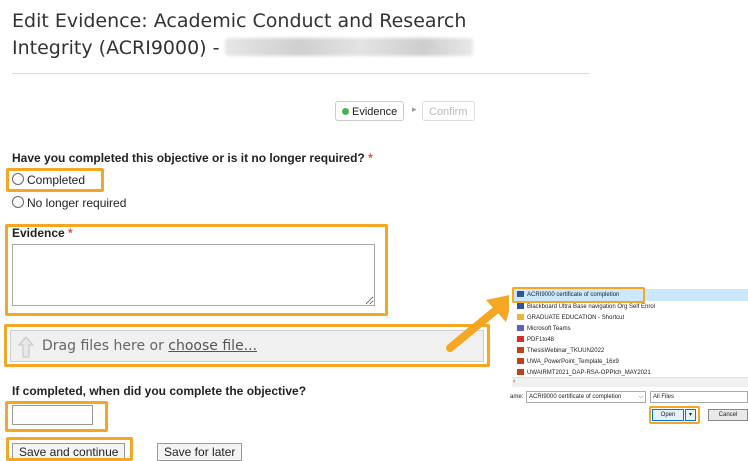  Describe the element at coordinates (375, 112) in the screenshot. I see `step-evidence-label: Evidence` at that location.